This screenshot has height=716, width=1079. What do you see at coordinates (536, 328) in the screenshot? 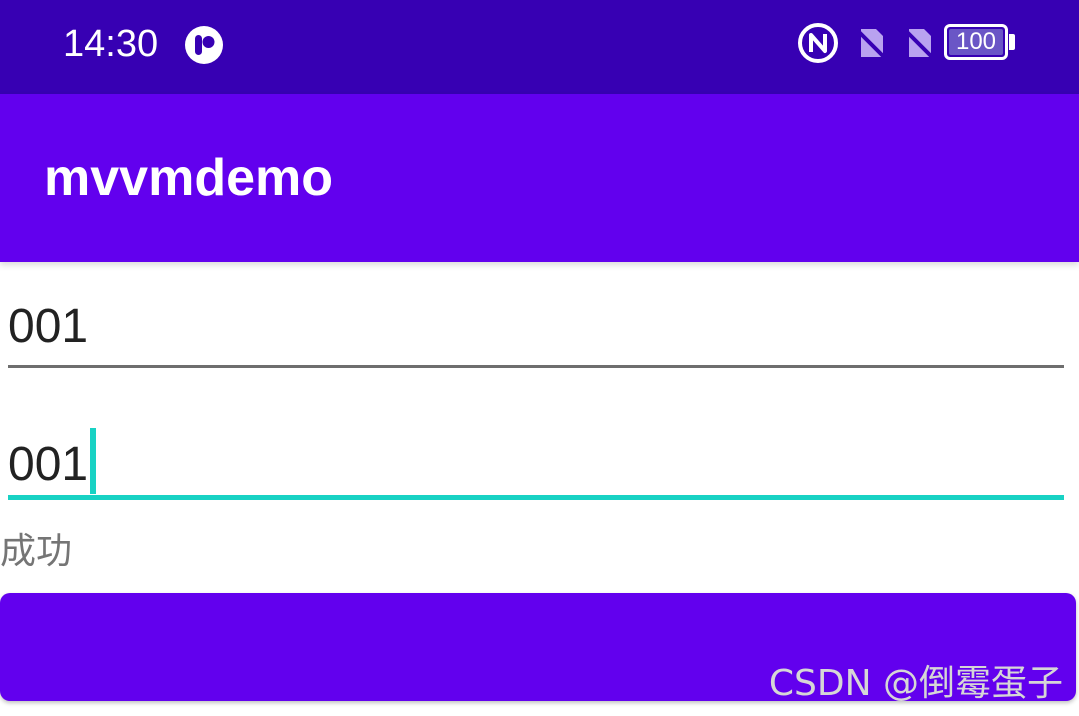
I see `input-field-1: 001` at bounding box center [536, 328].